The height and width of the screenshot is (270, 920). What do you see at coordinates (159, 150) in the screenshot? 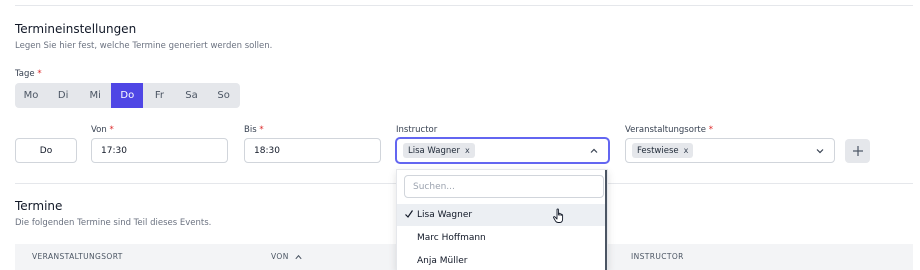
I see `from-time-input: 17:30` at bounding box center [159, 150].